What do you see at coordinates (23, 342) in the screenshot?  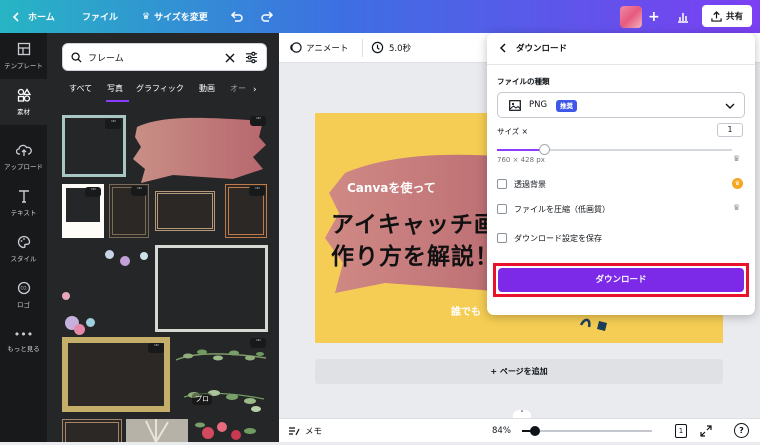 I see `rail-item-more: ••• もっと見る` at bounding box center [23, 342].